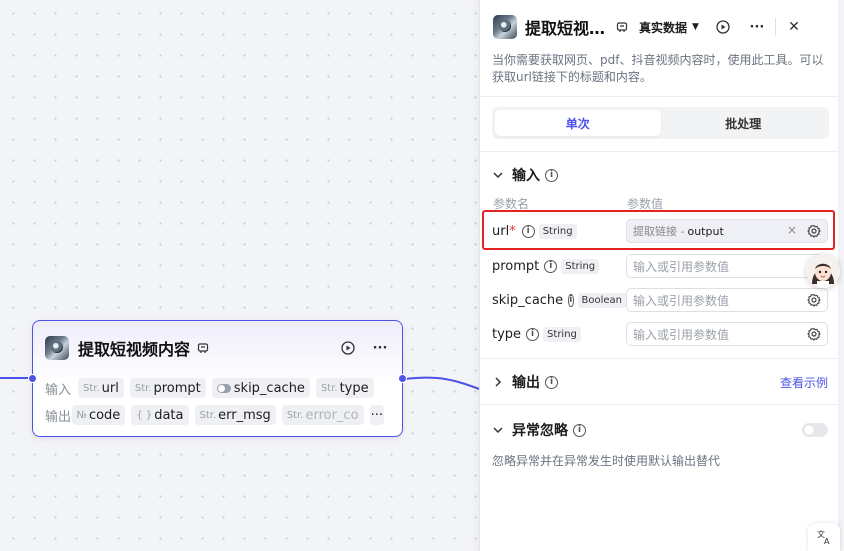  I want to click on tab-batch: 批处理, so click(744, 123).